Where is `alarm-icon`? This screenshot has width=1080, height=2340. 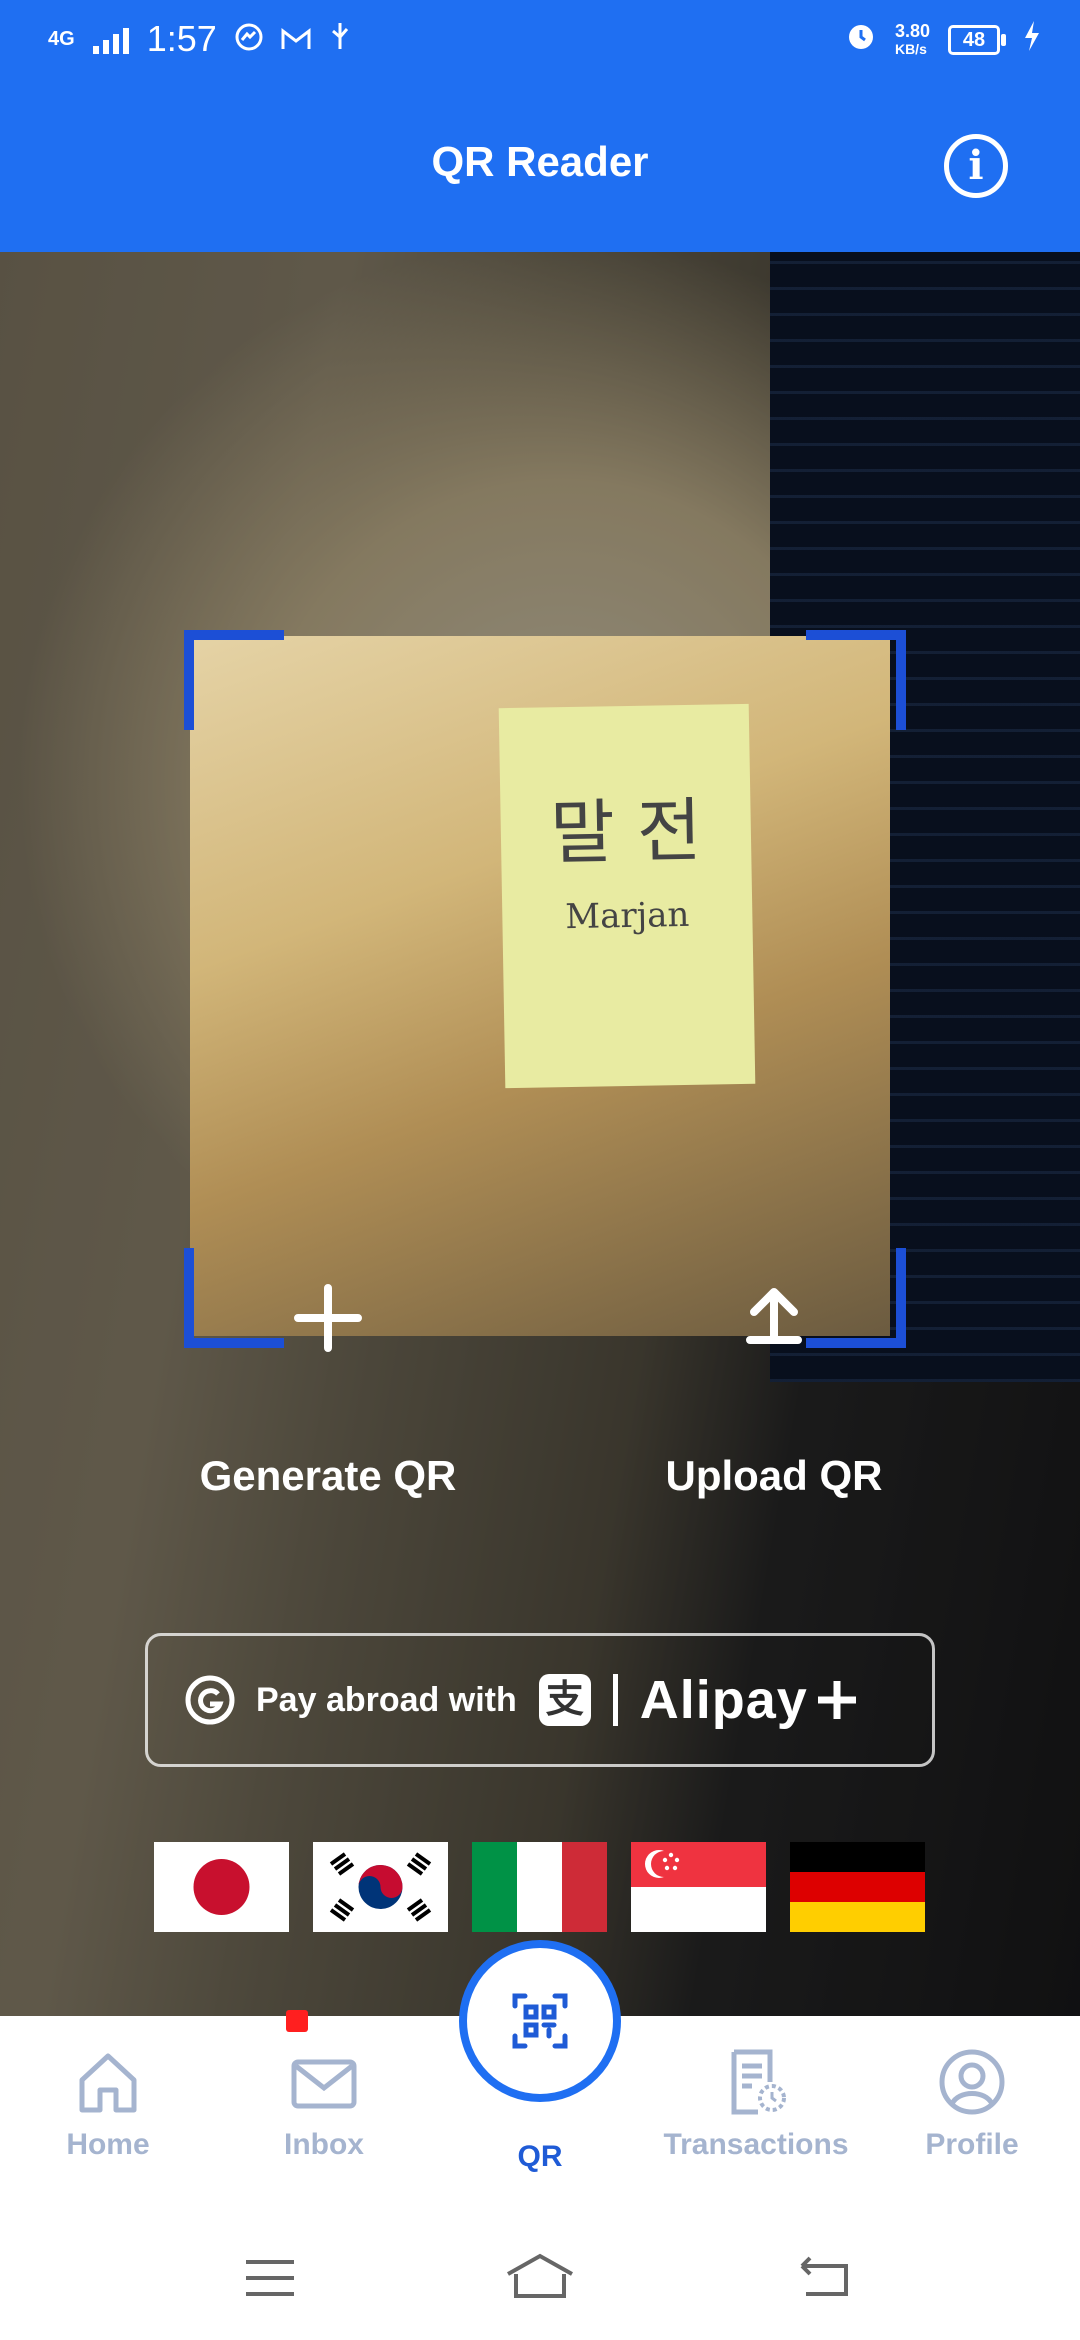
alarm-icon is located at coordinates (861, 39).